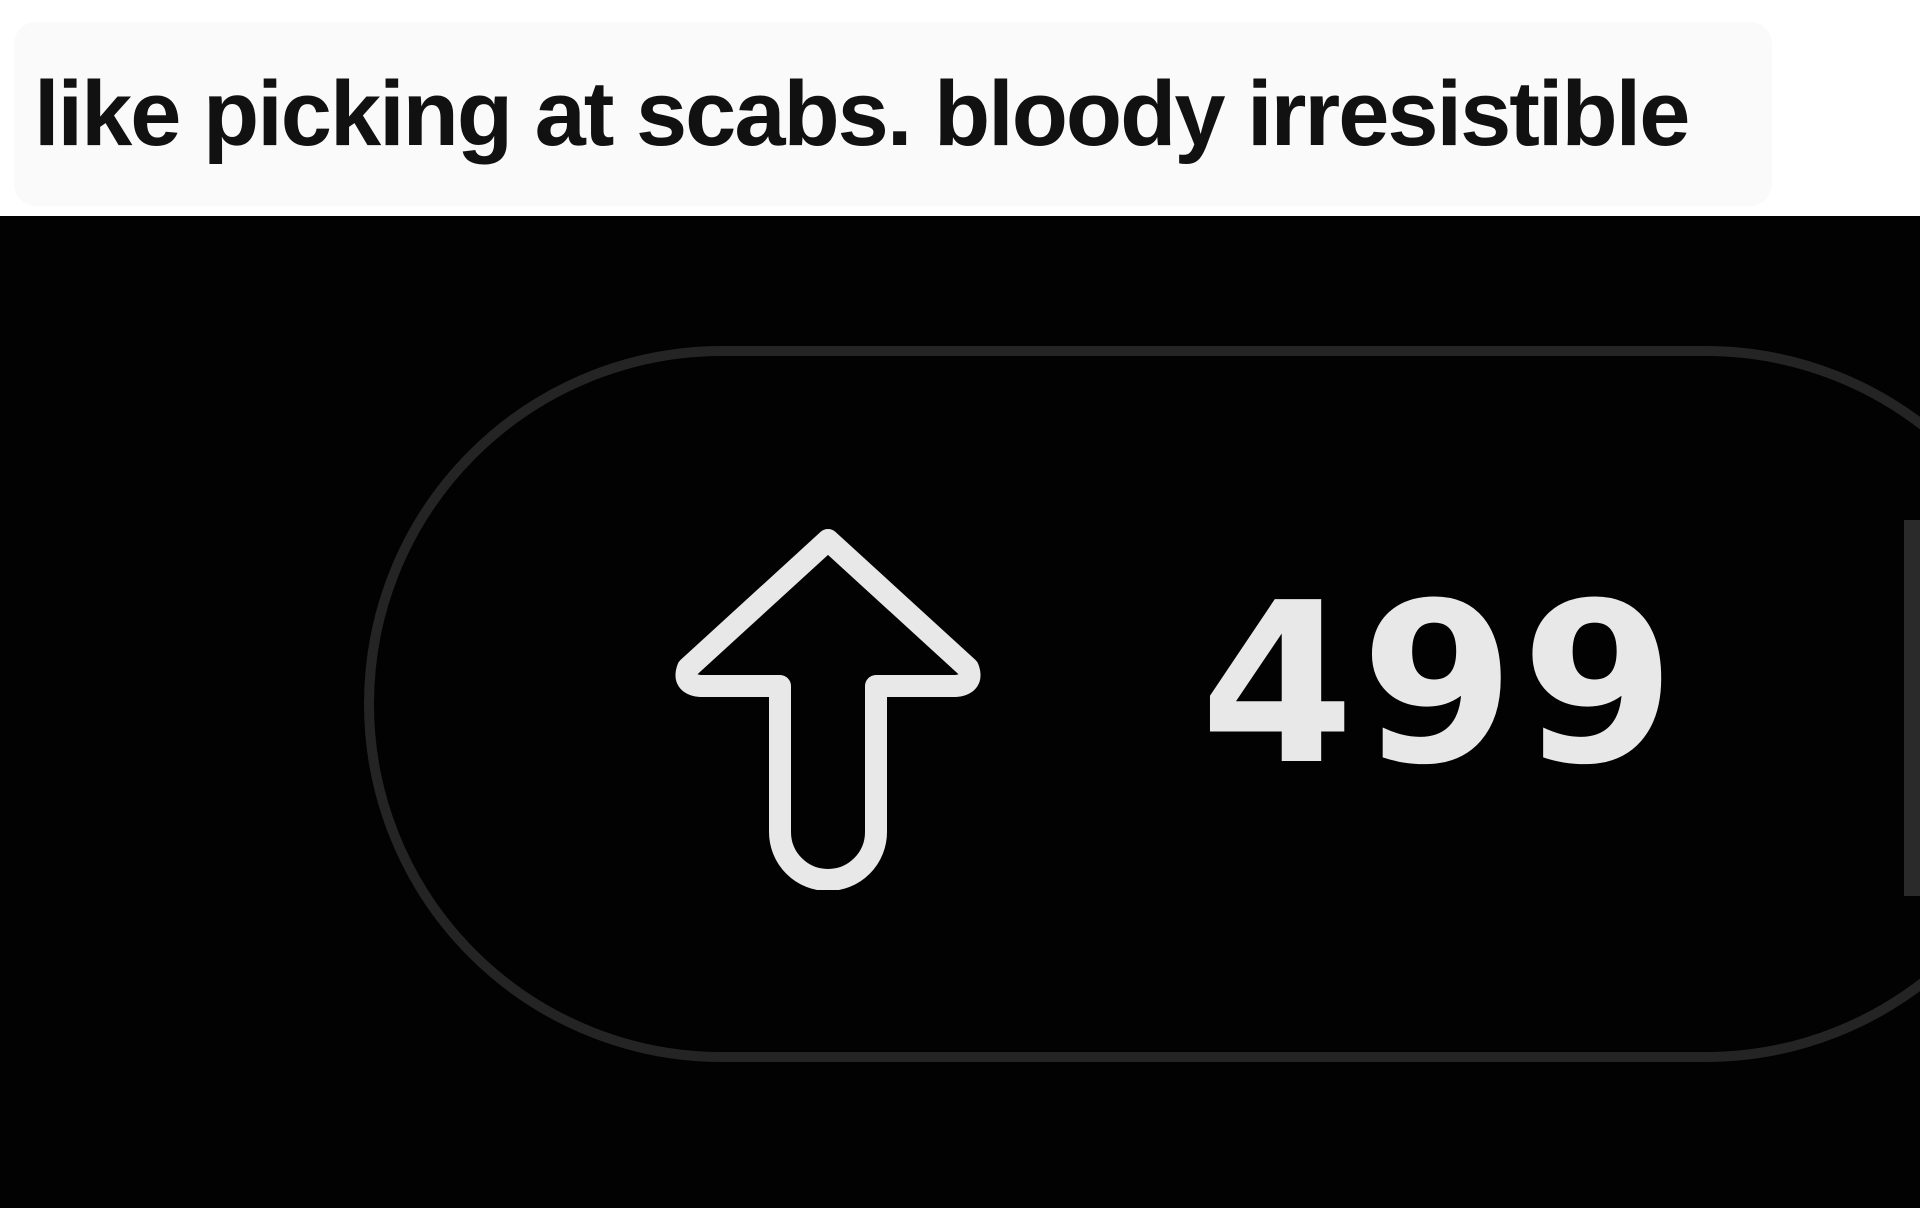 Image resolution: width=1920 pixels, height=1208 pixels. I want to click on pill-divider, so click(1912, 708).